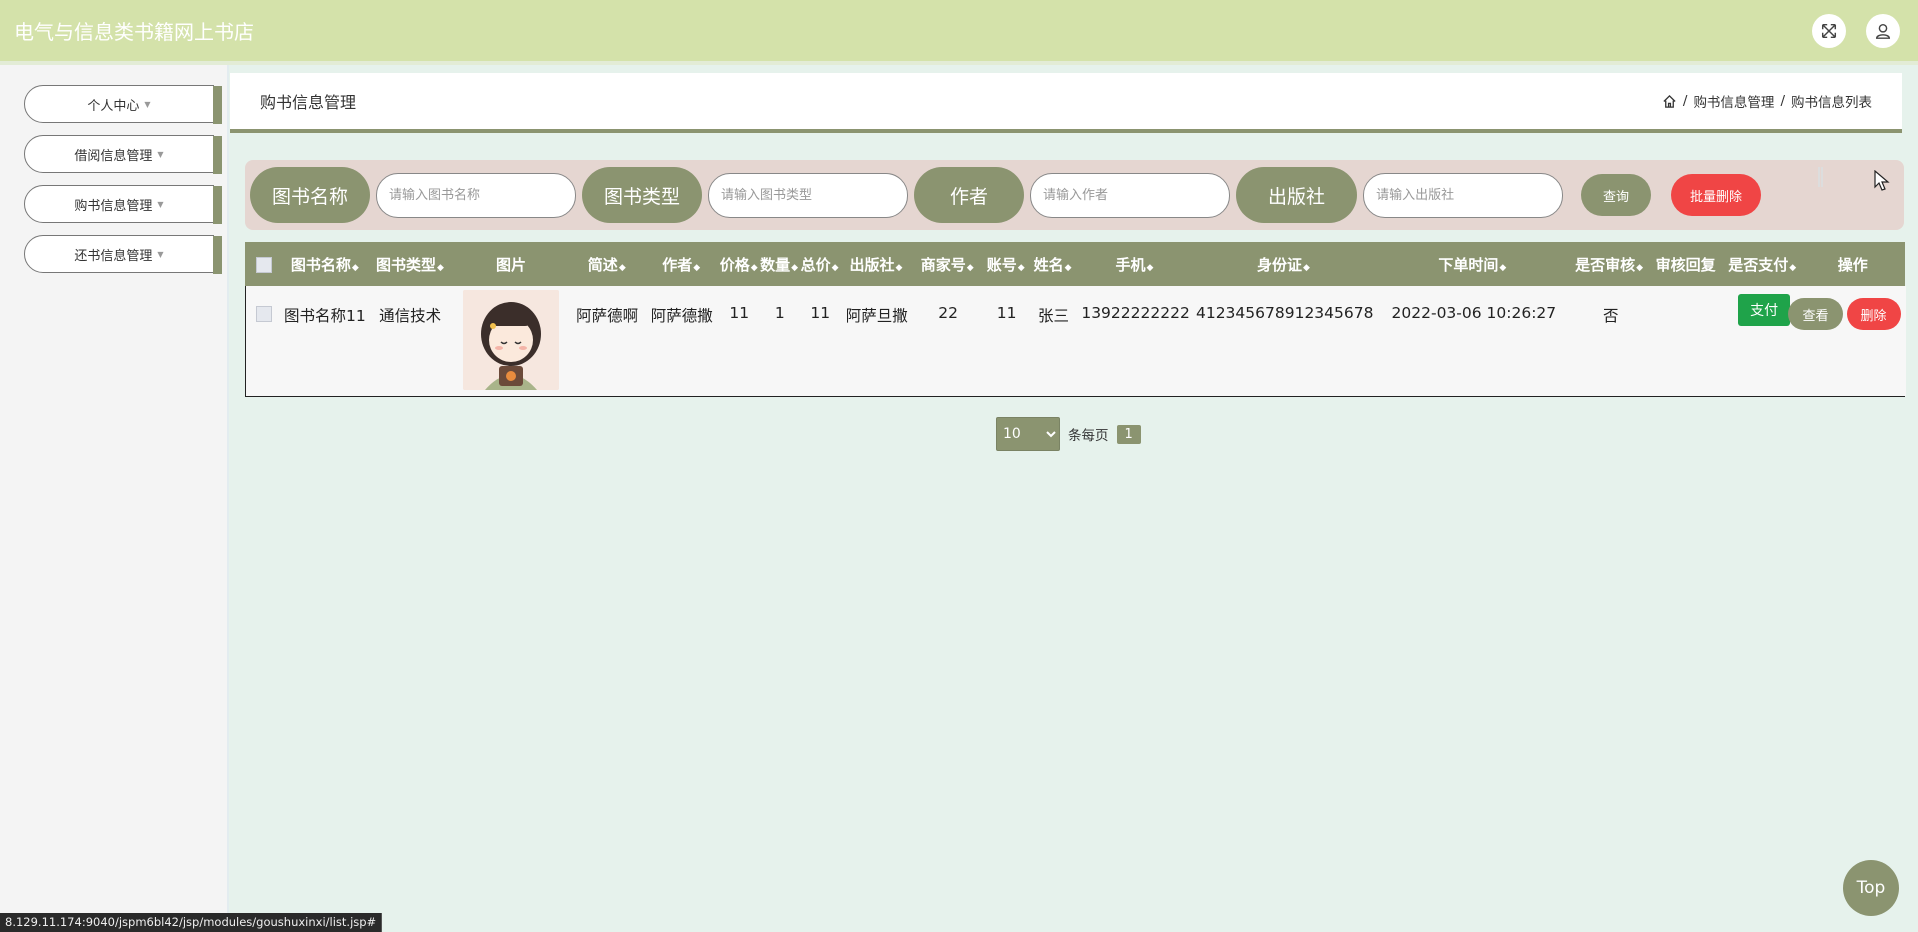  Describe the element at coordinates (1135, 313) in the screenshot. I see `cell-phone: 13922222222` at that location.